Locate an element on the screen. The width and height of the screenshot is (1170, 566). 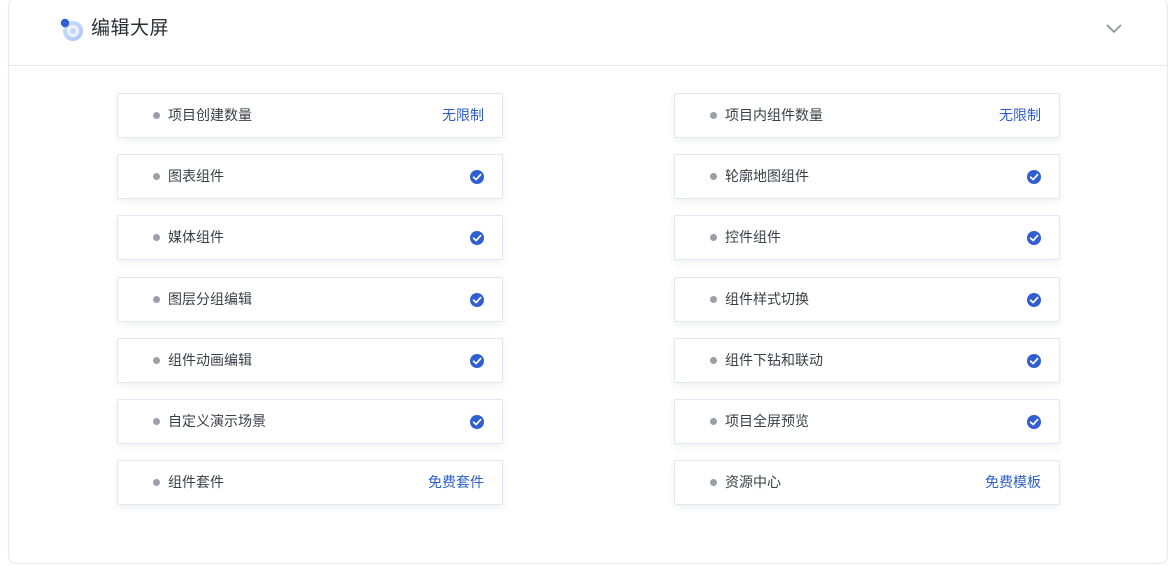
feature-item: 项目全屏预览 is located at coordinates (867, 421).